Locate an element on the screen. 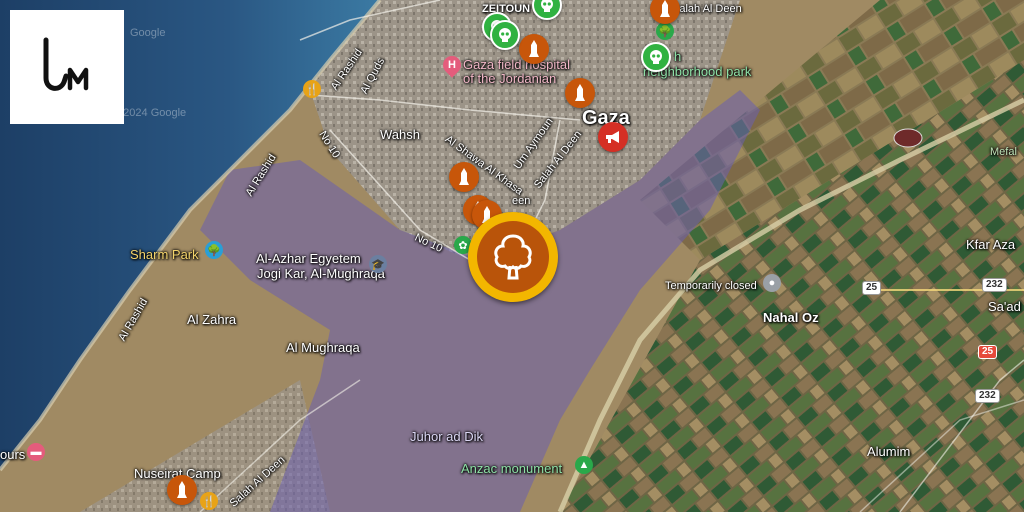 Image resolution: width=1024 pixels, height=512 pixels. place-label-wahsh: Wahsh is located at coordinates (400, 134).